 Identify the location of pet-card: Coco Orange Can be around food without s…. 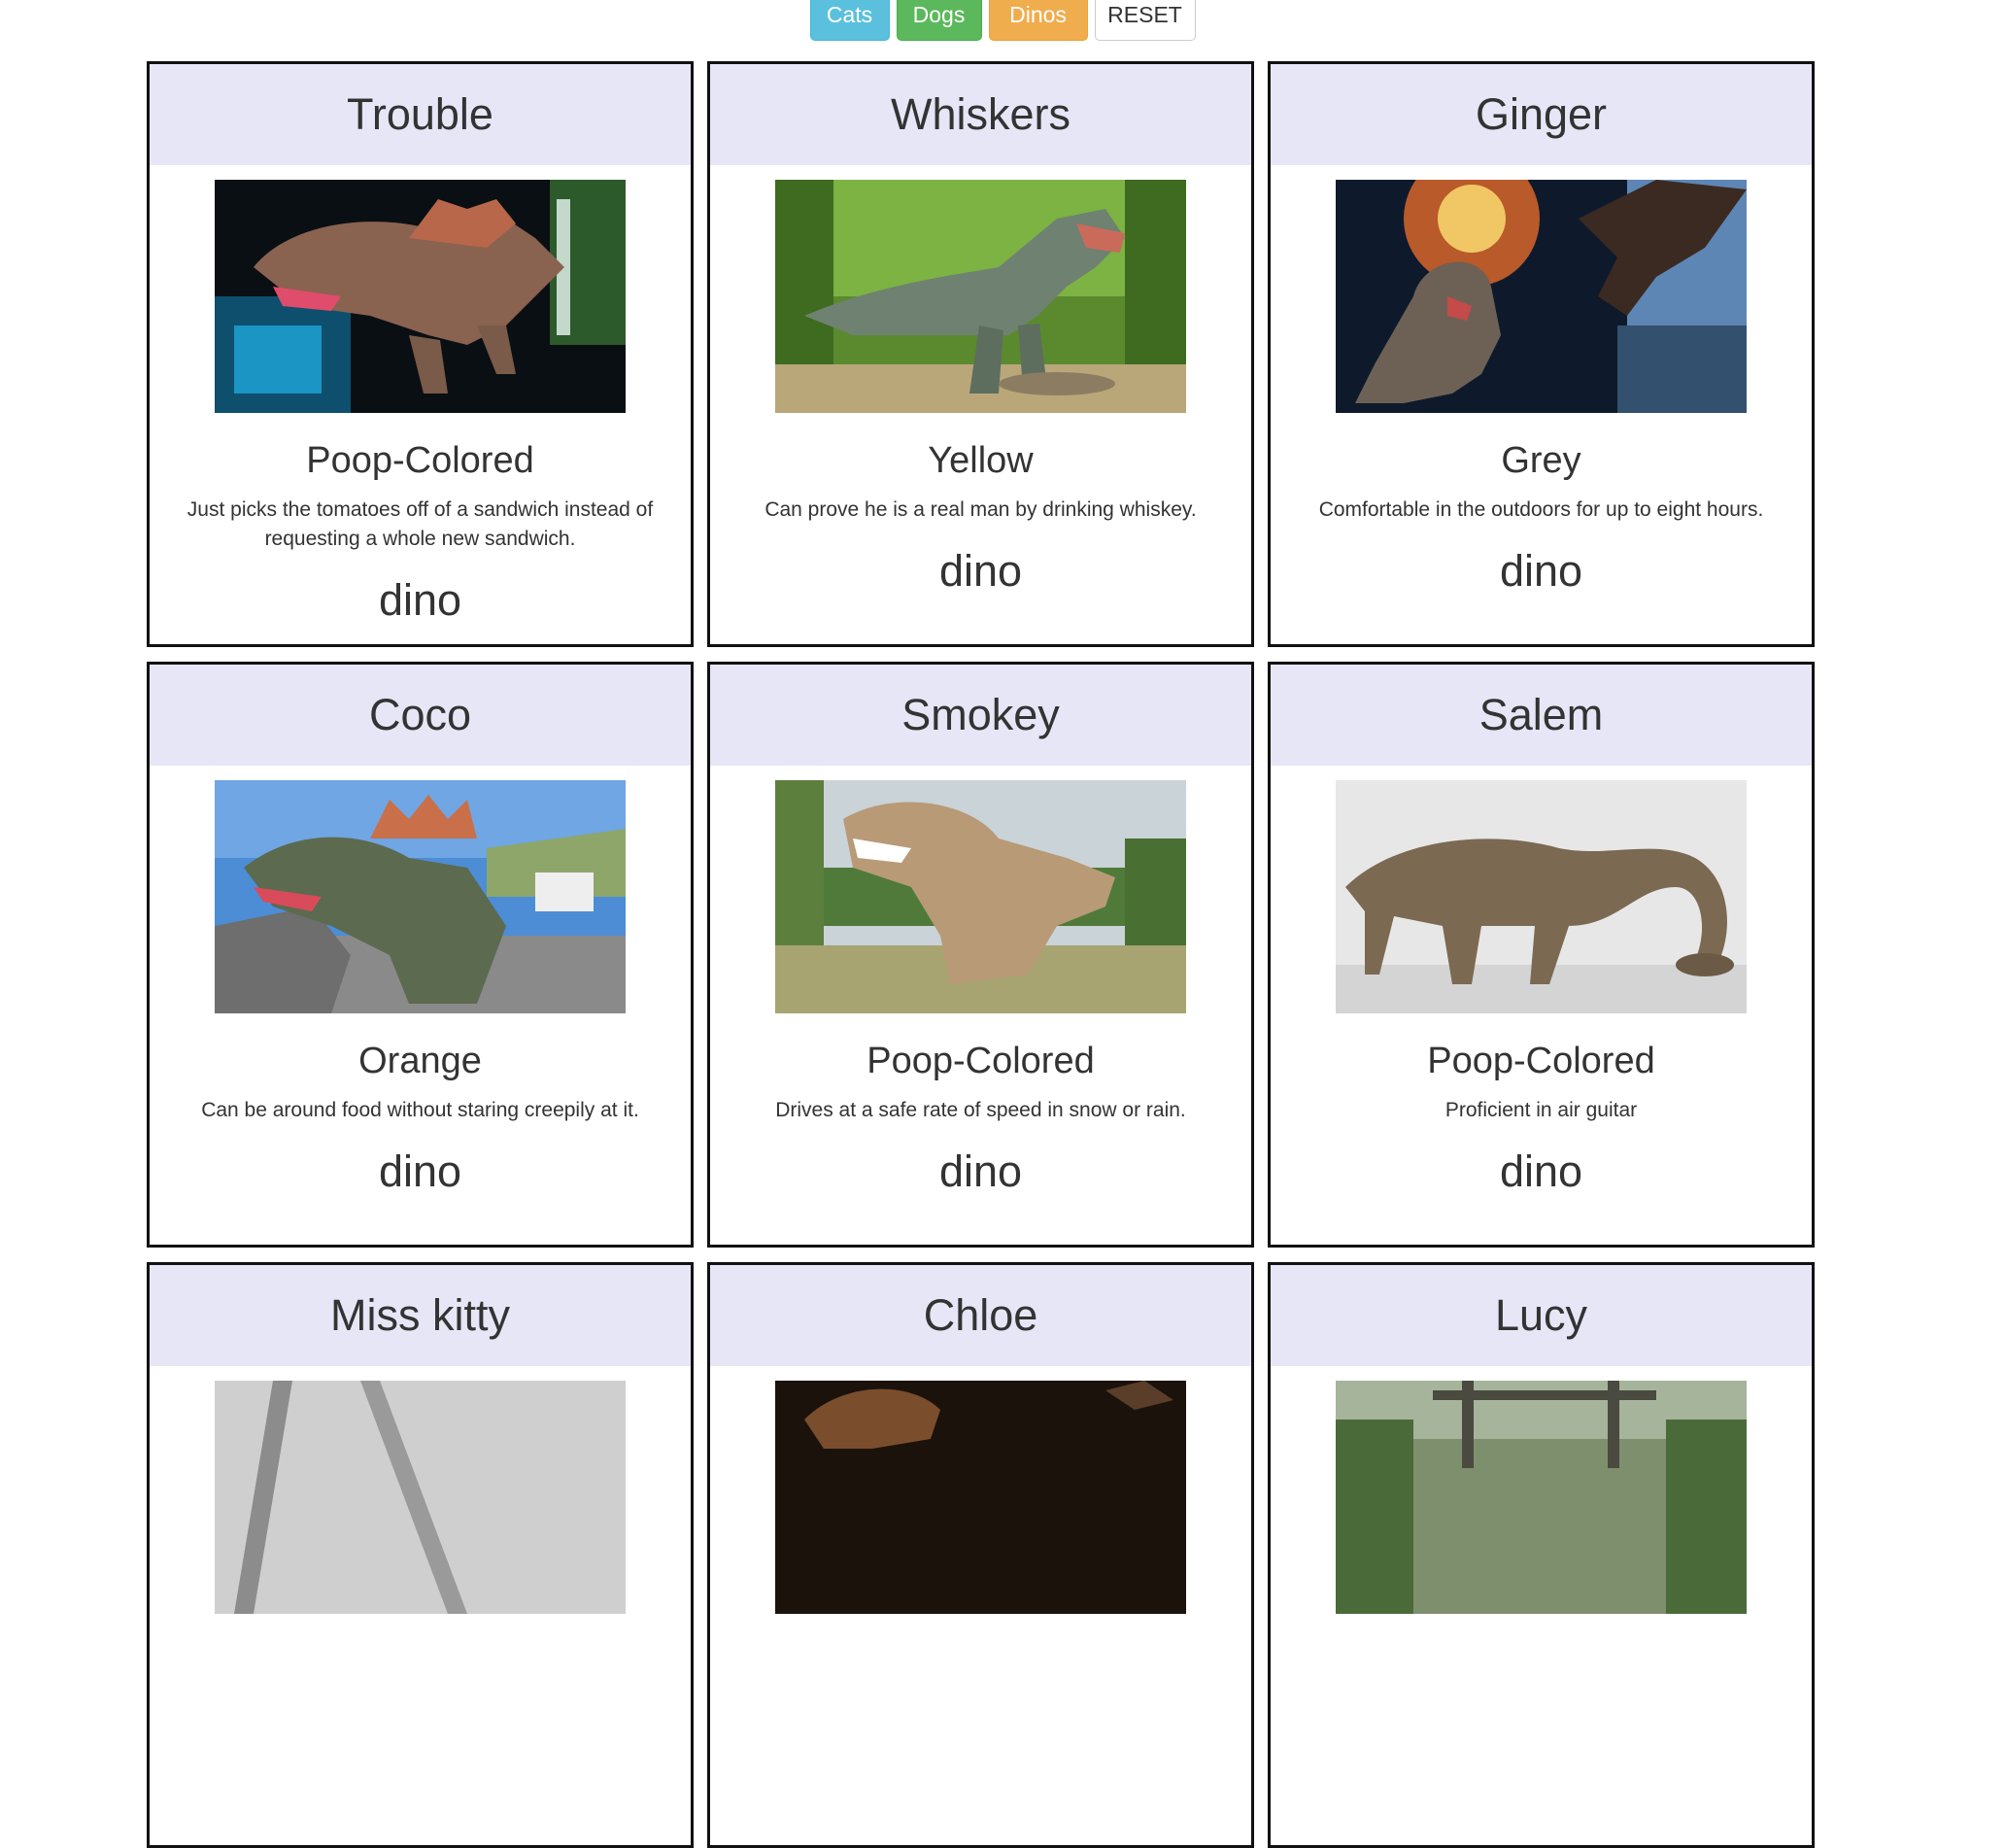
(420, 955).